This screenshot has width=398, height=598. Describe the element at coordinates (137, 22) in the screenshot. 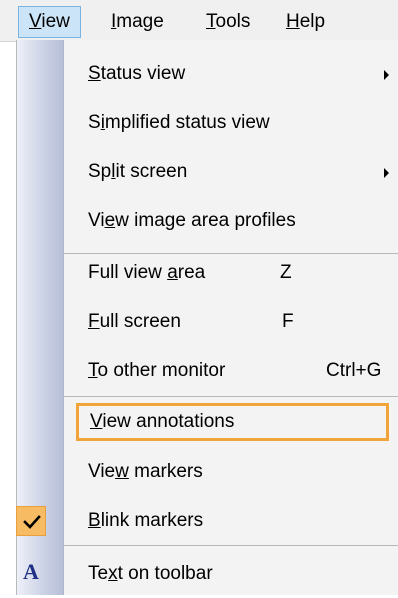

I see `menu-image: Image` at that location.